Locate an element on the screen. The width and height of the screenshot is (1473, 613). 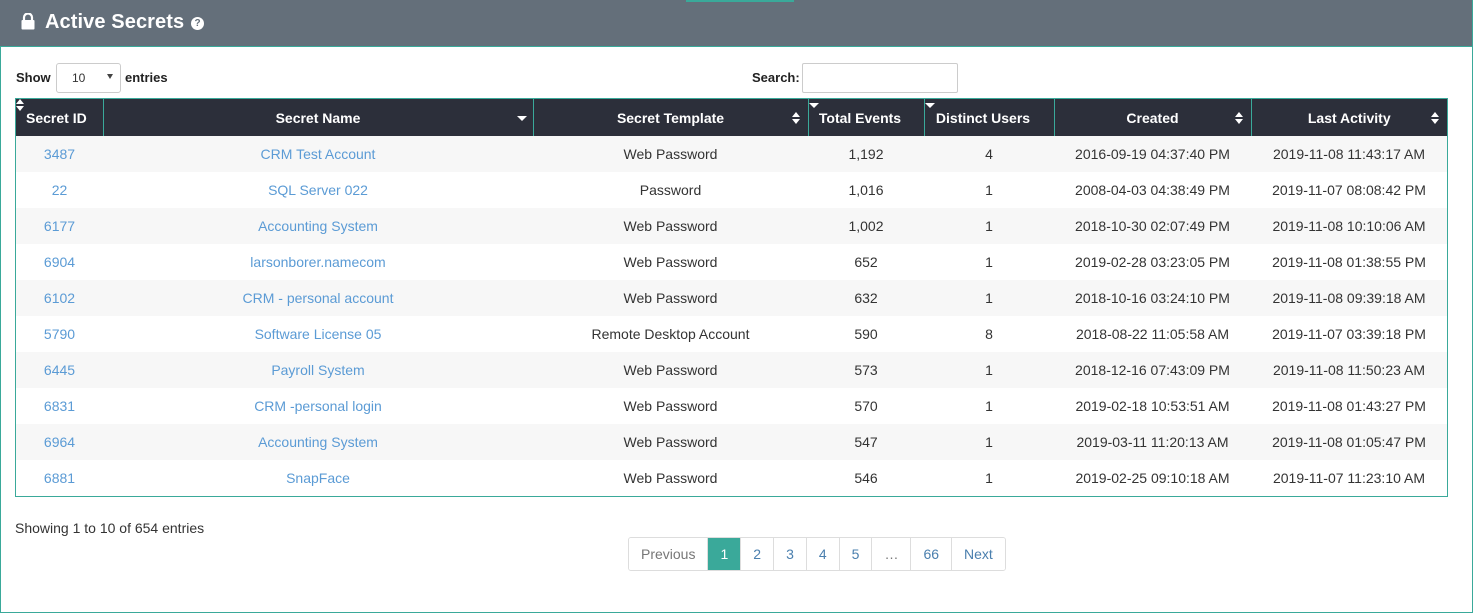
column-header-label: Created is located at coordinates (1152, 117).